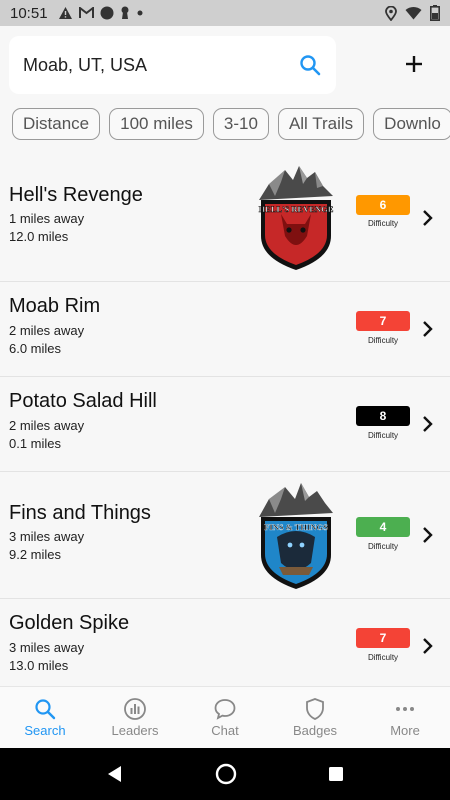 The image size is (450, 800). What do you see at coordinates (225, 13) in the screenshot?
I see `status-bar: 10:51` at bounding box center [225, 13].